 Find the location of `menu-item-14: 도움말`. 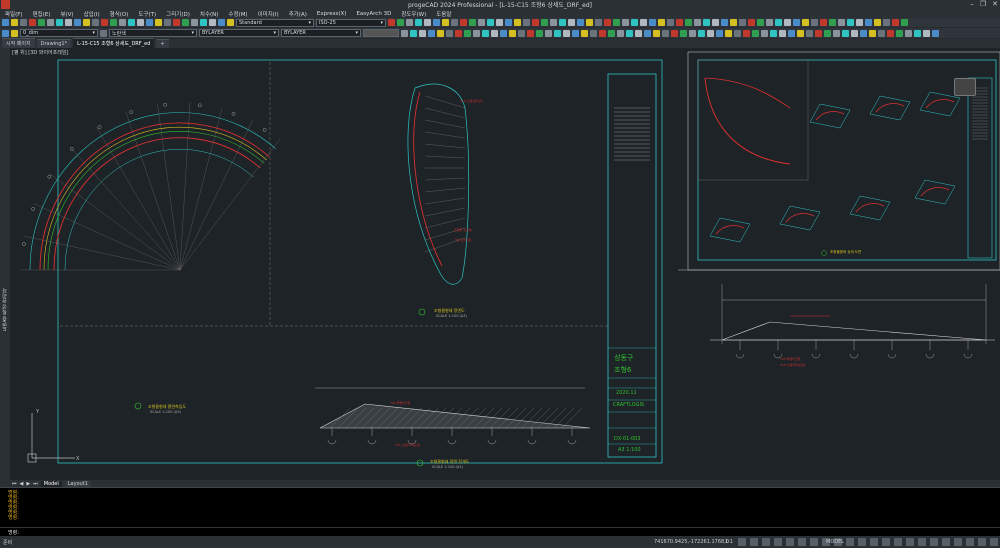

menu-item-14: 도움말 is located at coordinates (443, 14).